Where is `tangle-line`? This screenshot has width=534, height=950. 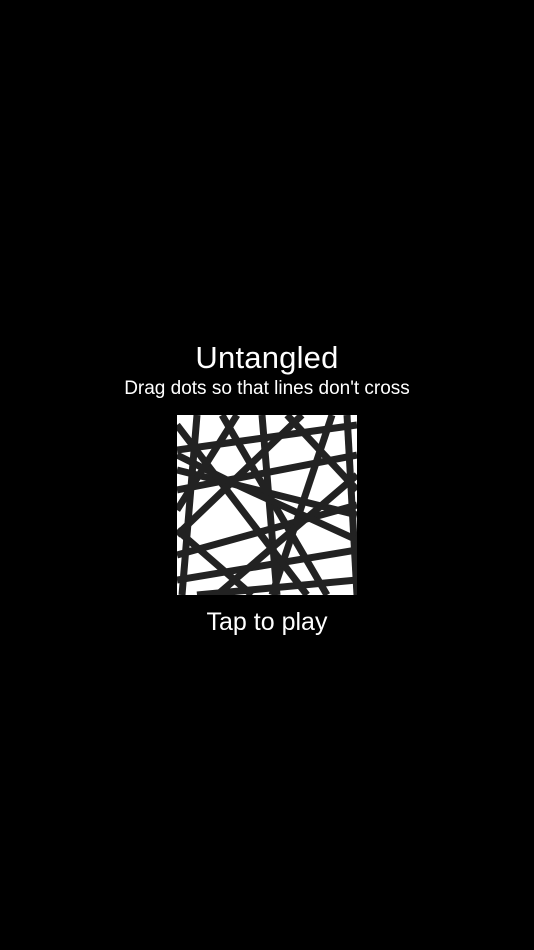
tangle-line is located at coordinates (350, 505).